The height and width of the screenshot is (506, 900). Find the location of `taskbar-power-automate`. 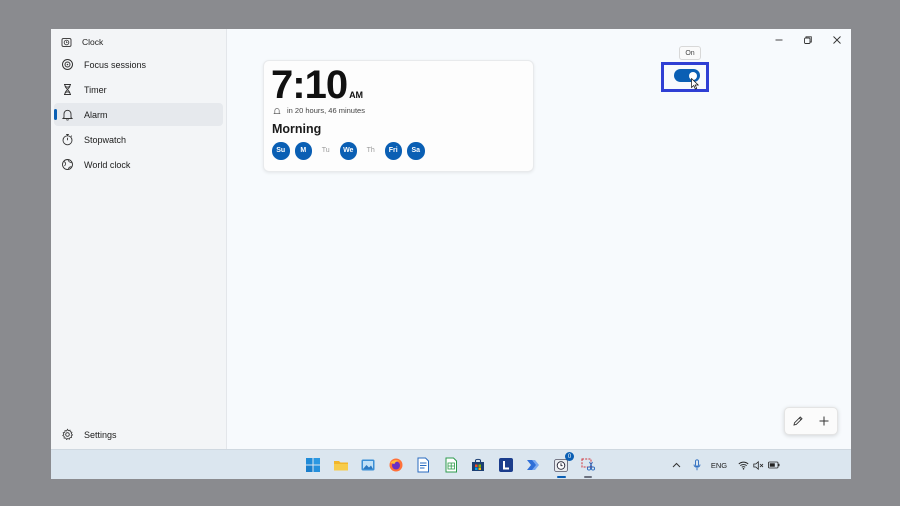

taskbar-power-automate is located at coordinates (533, 465).